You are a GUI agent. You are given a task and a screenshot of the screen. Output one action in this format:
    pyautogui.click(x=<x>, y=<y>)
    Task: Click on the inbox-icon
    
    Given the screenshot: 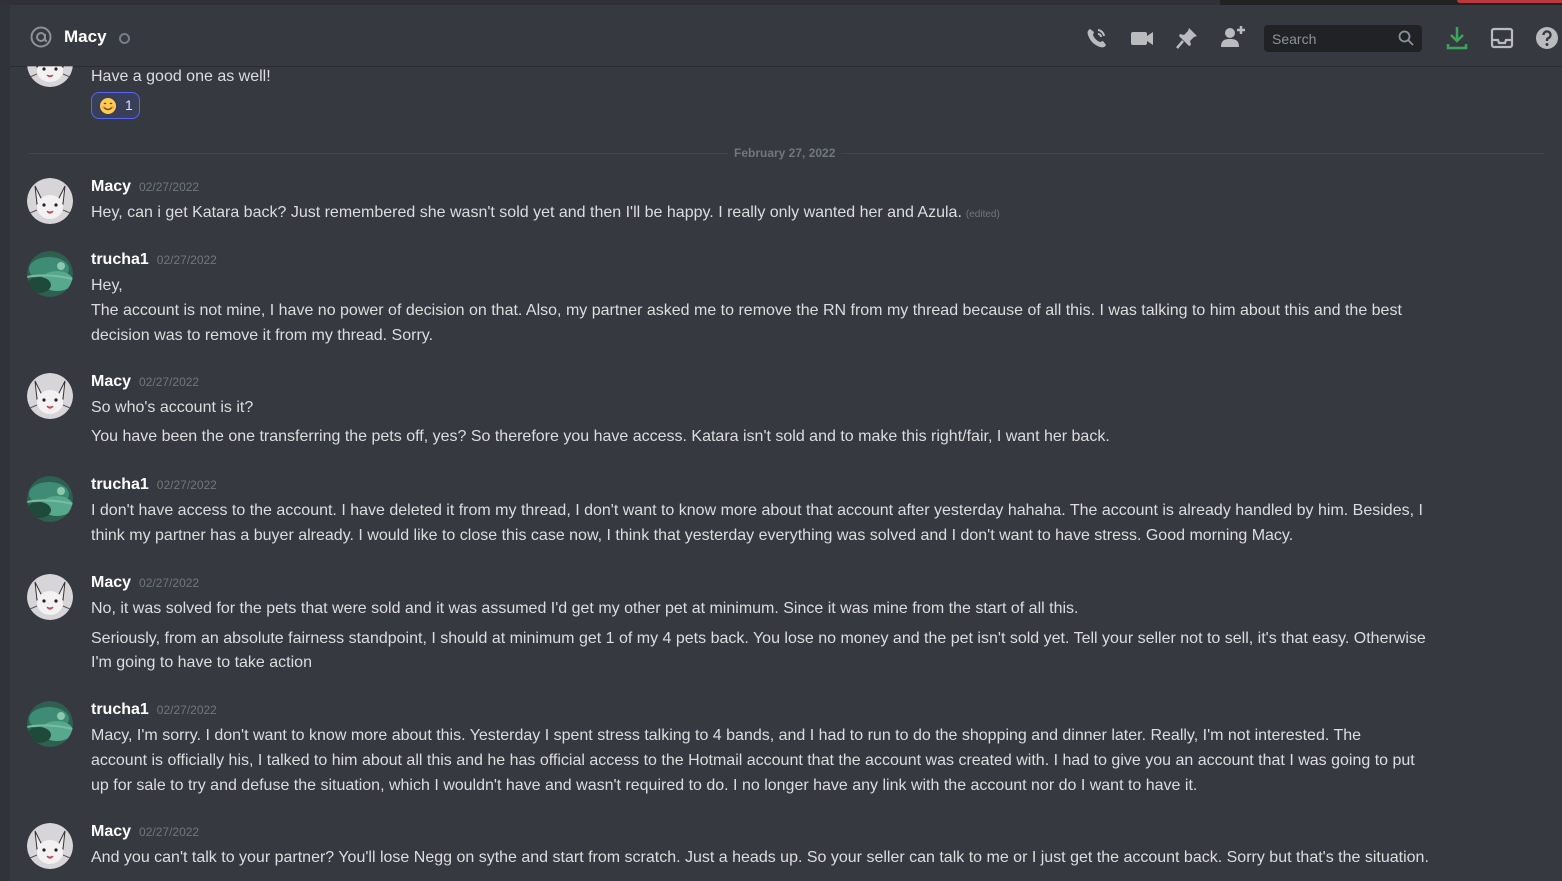 What is the action you would take?
    pyautogui.click(x=1502, y=38)
    